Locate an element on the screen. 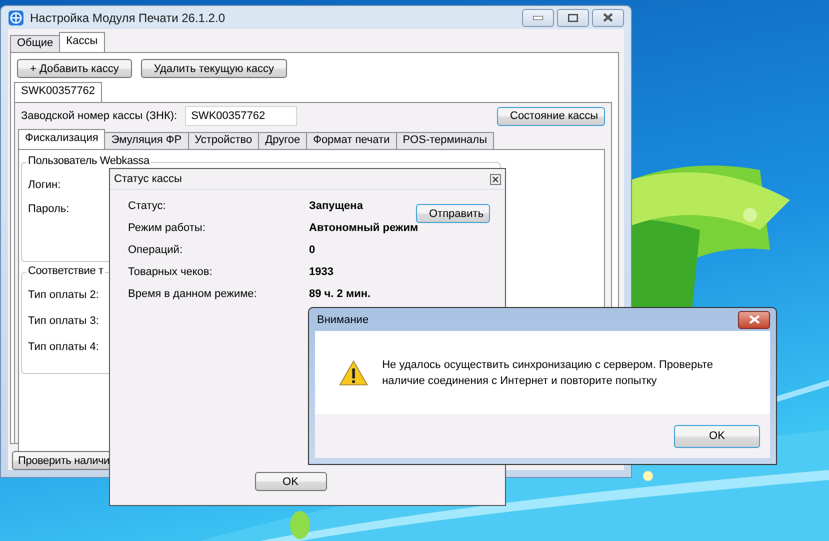 The image size is (829, 541). status-value: 1933 is located at coordinates (321, 272).